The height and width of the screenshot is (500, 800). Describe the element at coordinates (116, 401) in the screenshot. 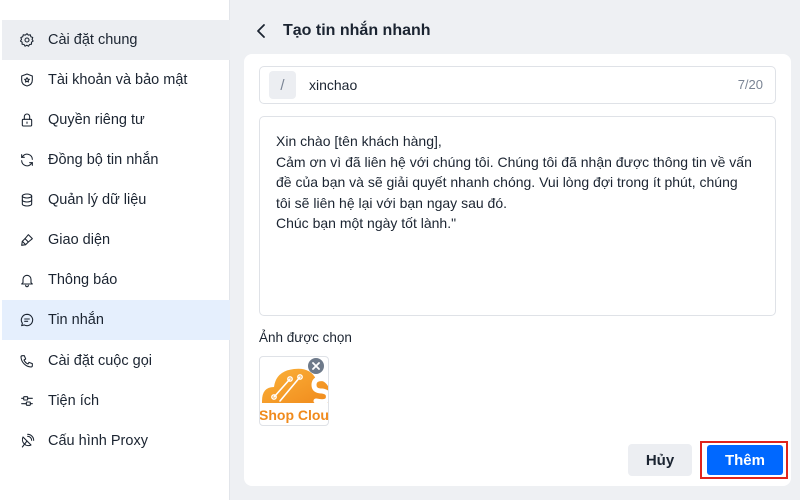

I see `sidebar-item-utilities: Tiện ích` at that location.